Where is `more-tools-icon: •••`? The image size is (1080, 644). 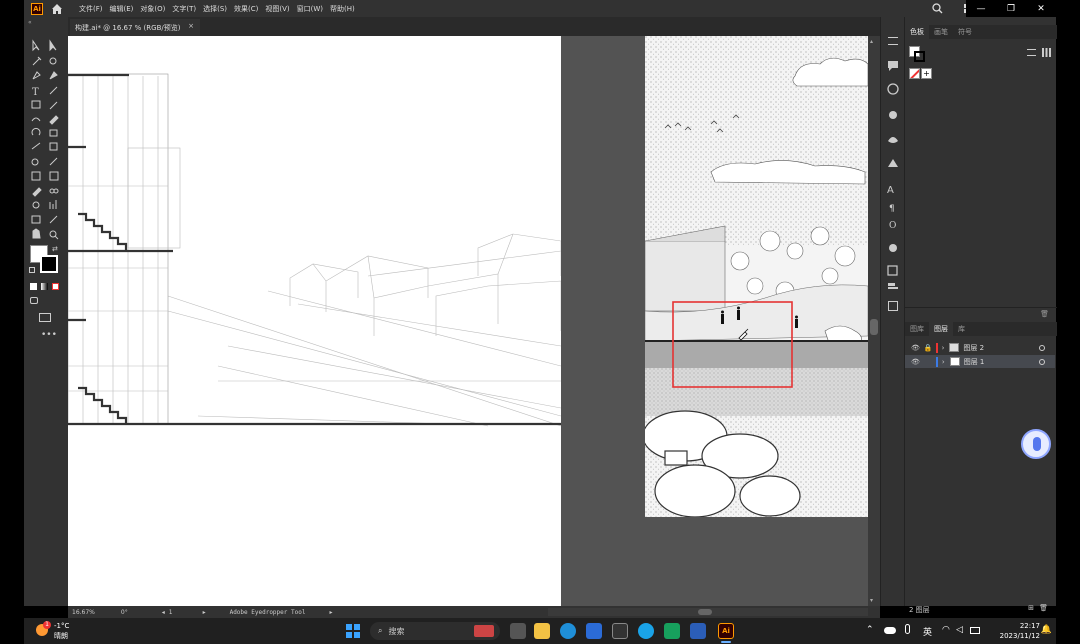 more-tools-icon: ••• is located at coordinates (49, 335).